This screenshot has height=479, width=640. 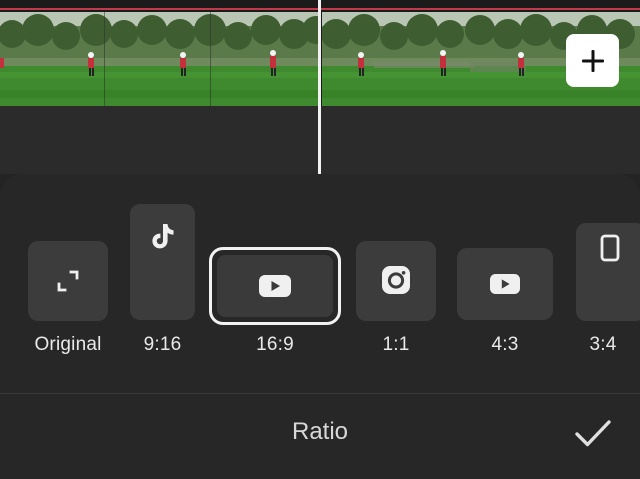 I want to click on add-clip-button, so click(x=592, y=60).